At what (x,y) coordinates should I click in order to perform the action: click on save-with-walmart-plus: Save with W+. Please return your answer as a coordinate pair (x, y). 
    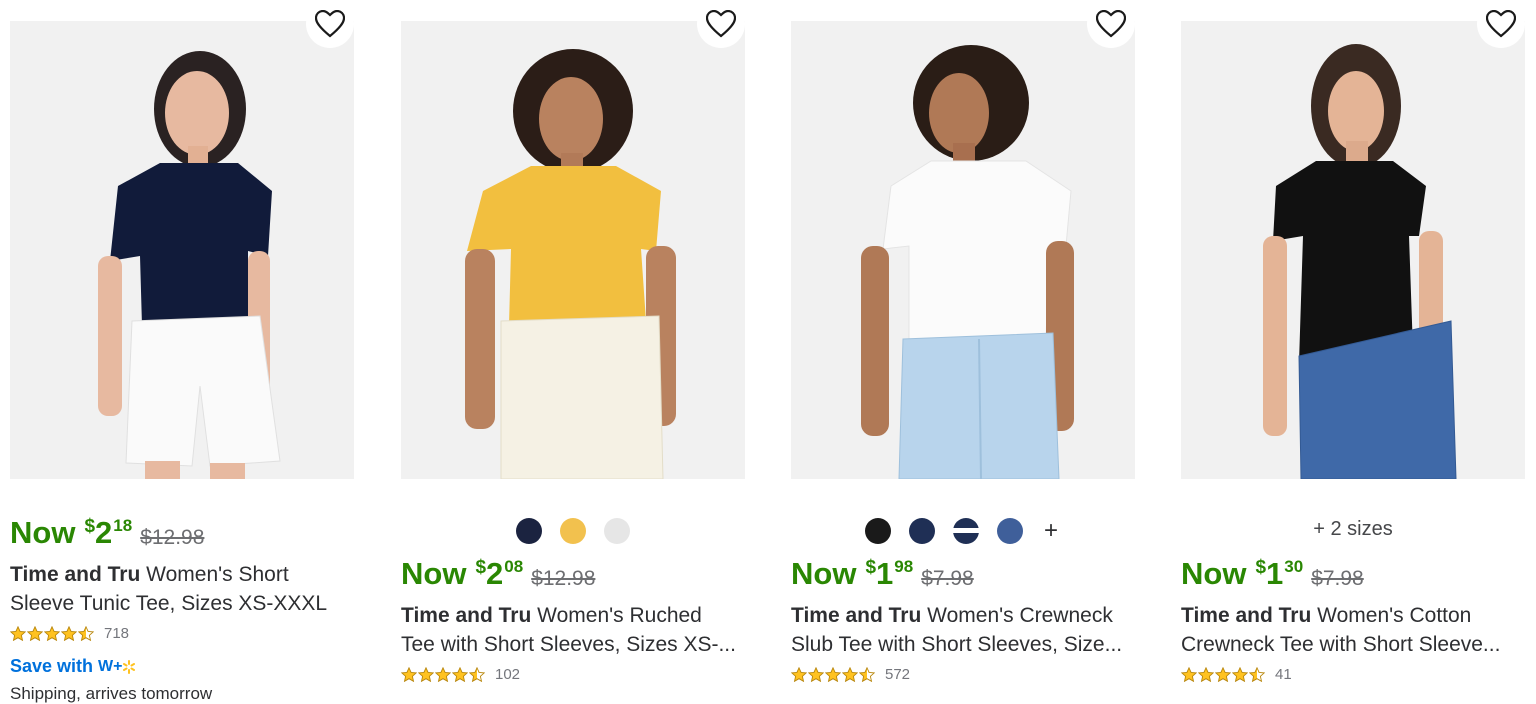
    Looking at the image, I should click on (73, 666).